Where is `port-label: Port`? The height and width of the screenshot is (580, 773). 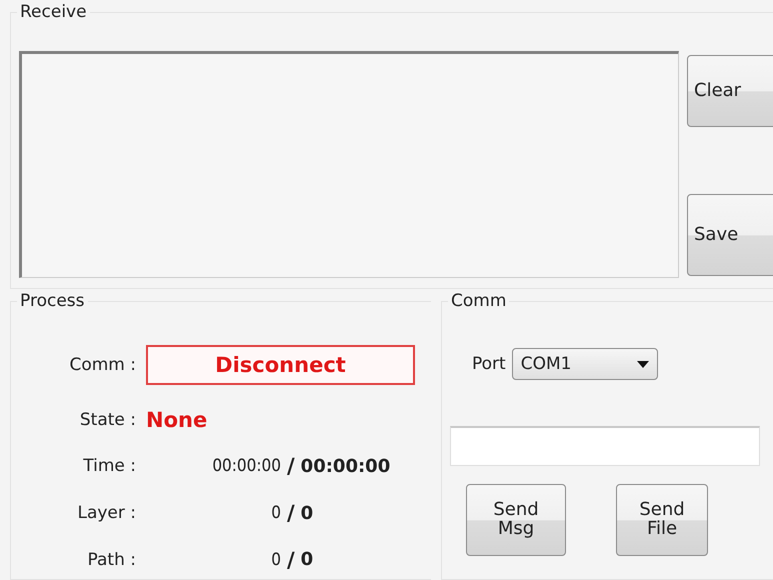 port-label: Port is located at coordinates (489, 364).